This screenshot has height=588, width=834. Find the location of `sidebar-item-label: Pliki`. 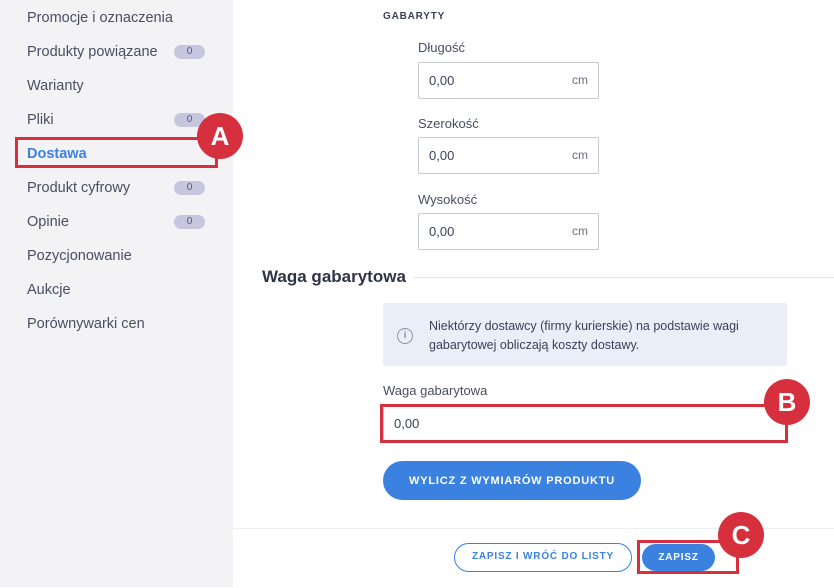

sidebar-item-label: Pliki is located at coordinates (40, 120).